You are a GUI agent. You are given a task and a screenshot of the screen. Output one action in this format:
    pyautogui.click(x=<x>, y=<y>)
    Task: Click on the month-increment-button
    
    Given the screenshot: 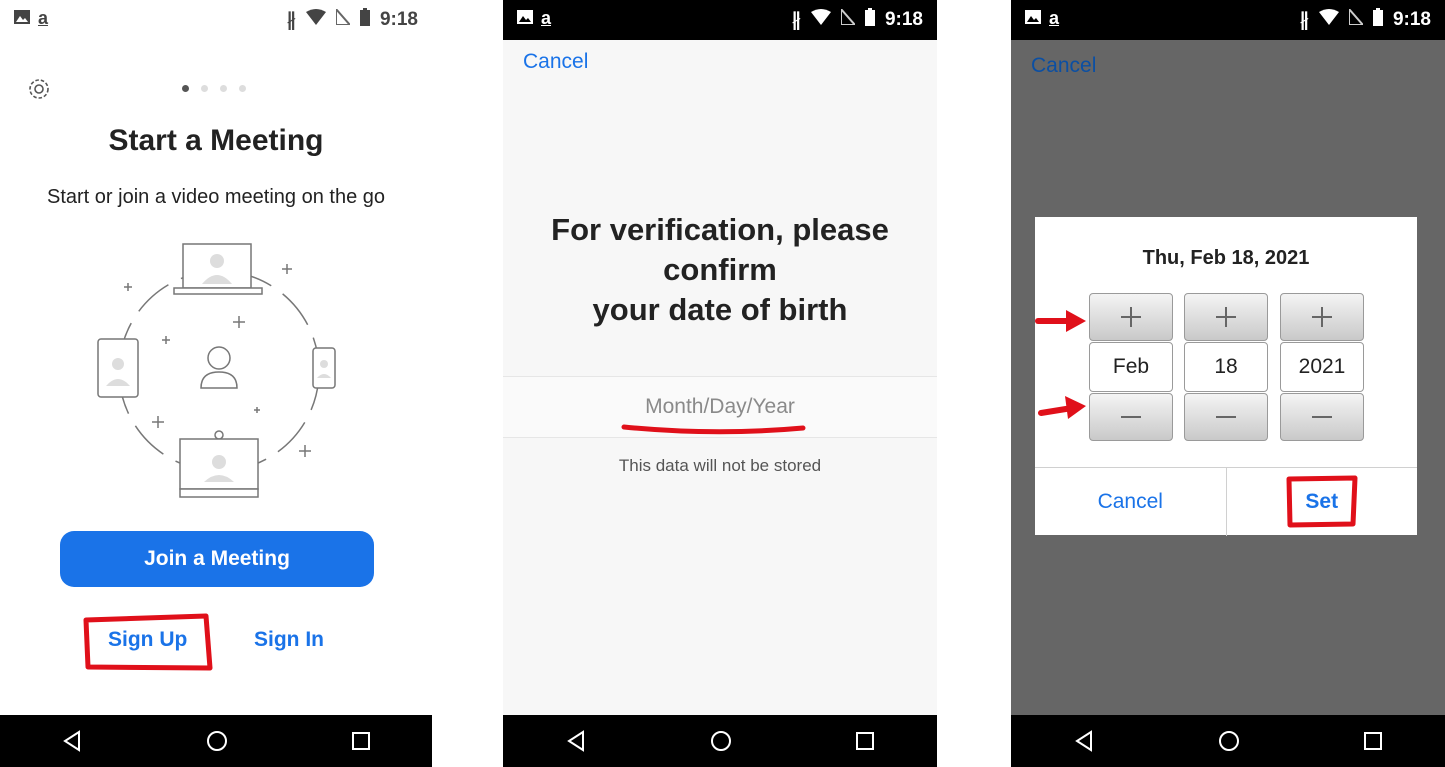 What is the action you would take?
    pyautogui.click(x=1131, y=317)
    